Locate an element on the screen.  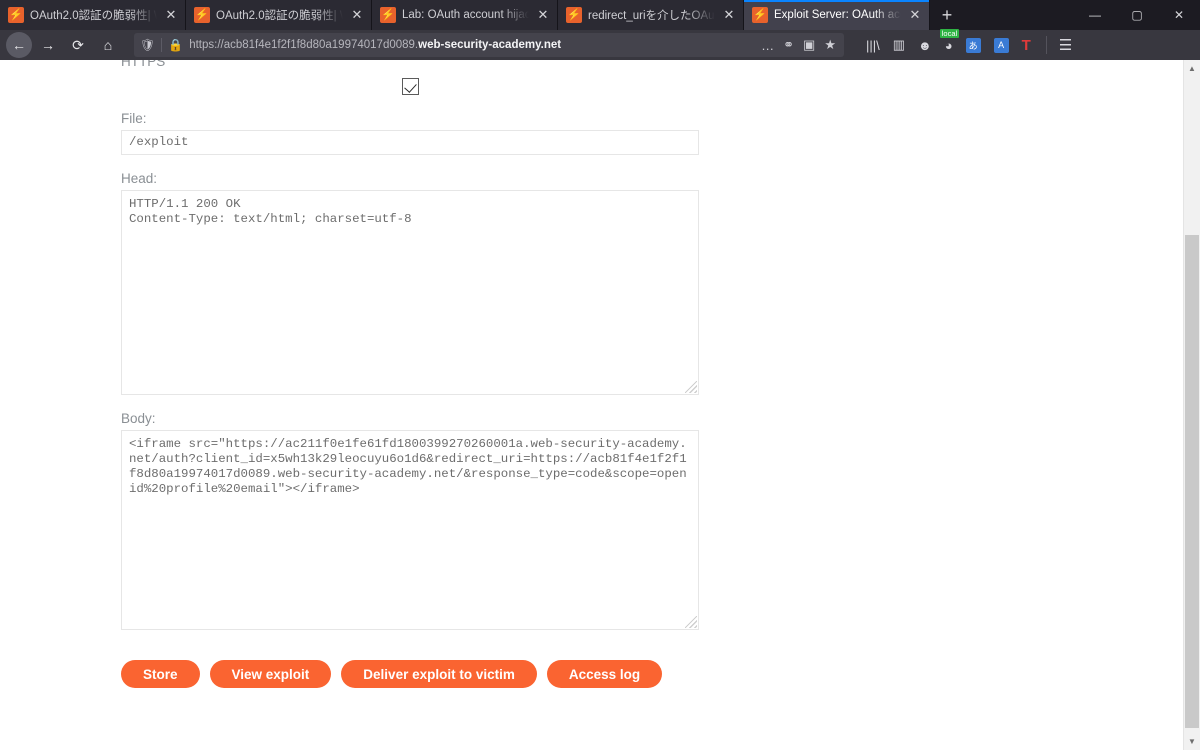
browser-tab-2: OAuth2.0認証の脆弱性| Webセキ ✕ is located at coordinates (279, 15).